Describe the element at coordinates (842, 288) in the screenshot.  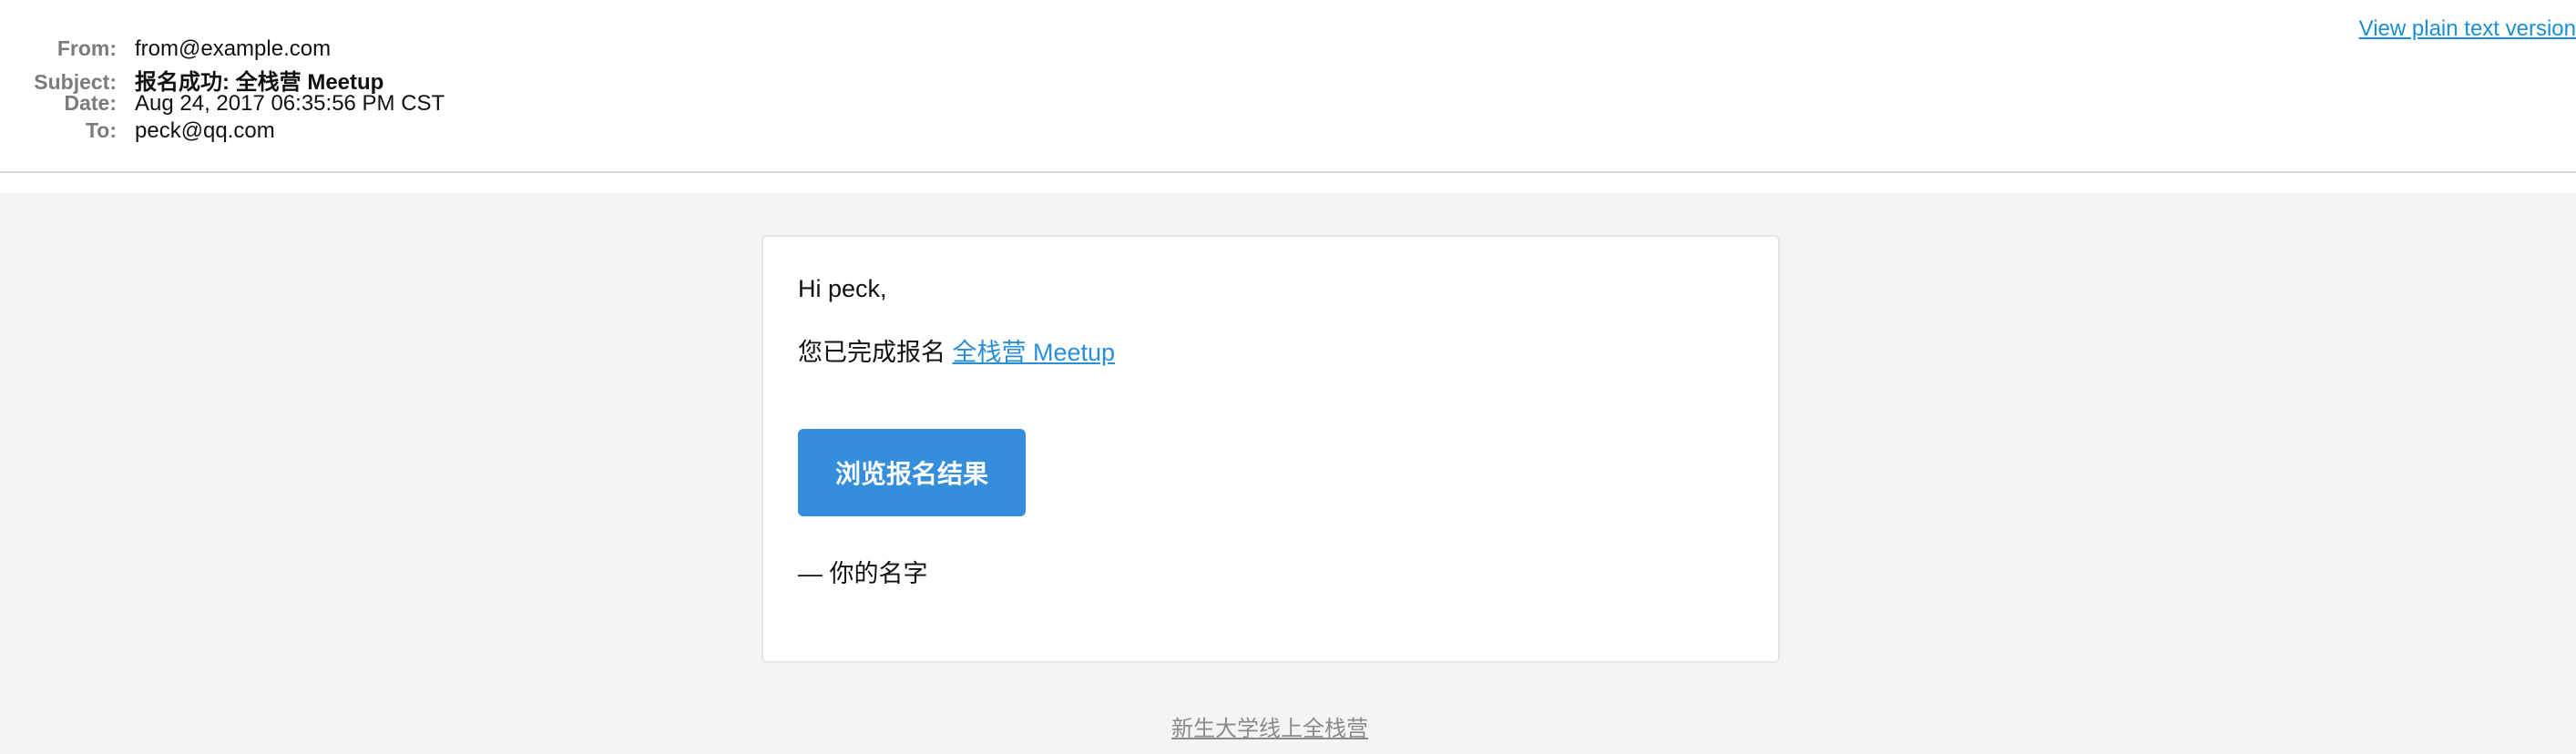
I see `greeting-text: Hi peck,` at that location.